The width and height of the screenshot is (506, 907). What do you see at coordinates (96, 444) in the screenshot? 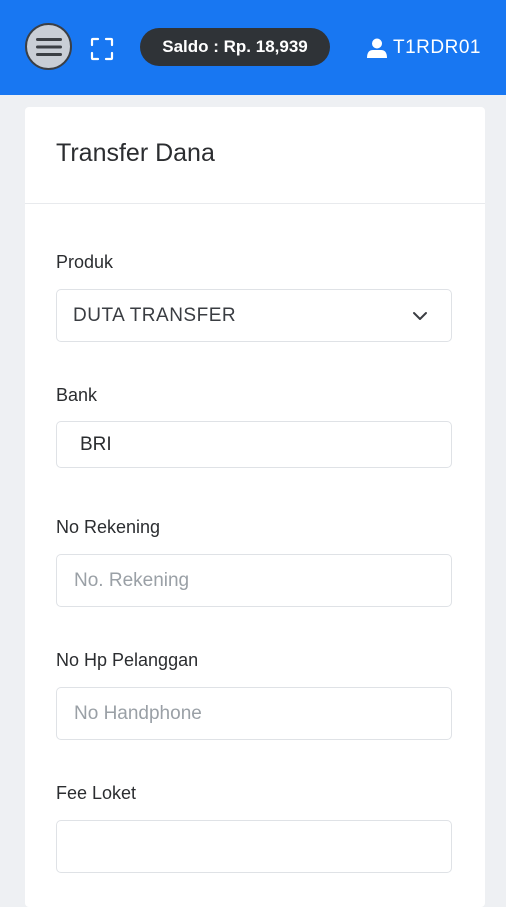
I see `bank-value: BRI` at bounding box center [96, 444].